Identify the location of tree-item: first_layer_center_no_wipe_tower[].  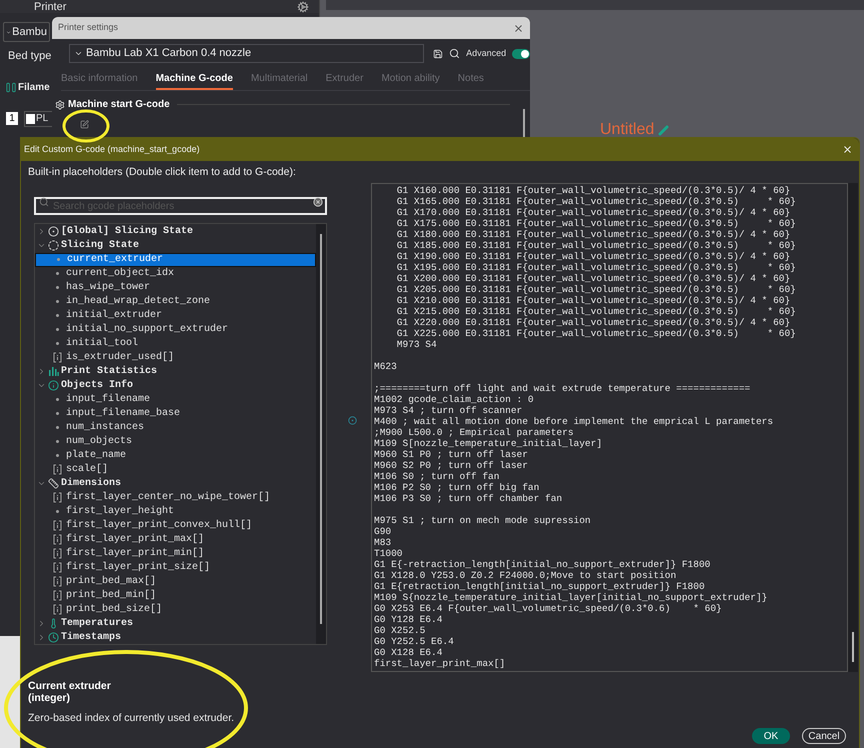
(175, 497).